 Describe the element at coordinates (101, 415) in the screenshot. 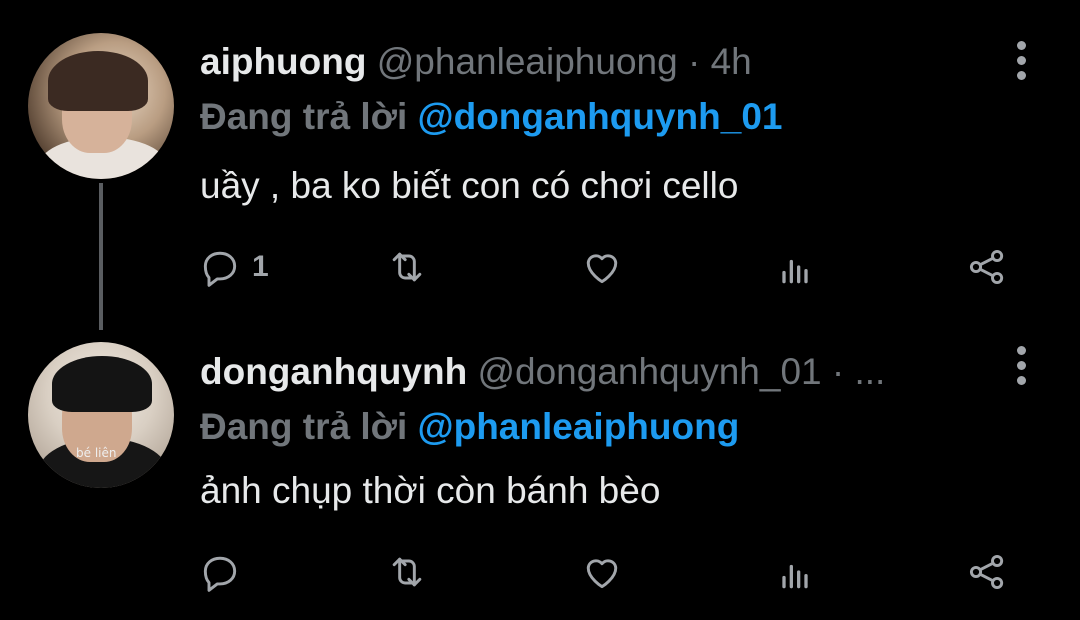

I see `avatar: bé liên` at that location.